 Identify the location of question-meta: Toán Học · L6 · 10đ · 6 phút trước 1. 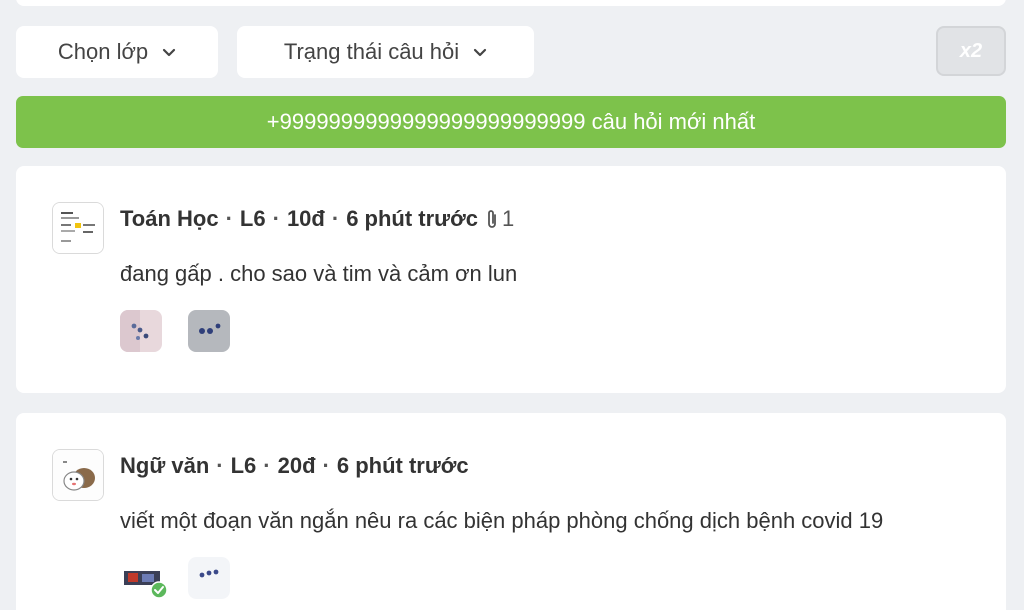
(317, 219).